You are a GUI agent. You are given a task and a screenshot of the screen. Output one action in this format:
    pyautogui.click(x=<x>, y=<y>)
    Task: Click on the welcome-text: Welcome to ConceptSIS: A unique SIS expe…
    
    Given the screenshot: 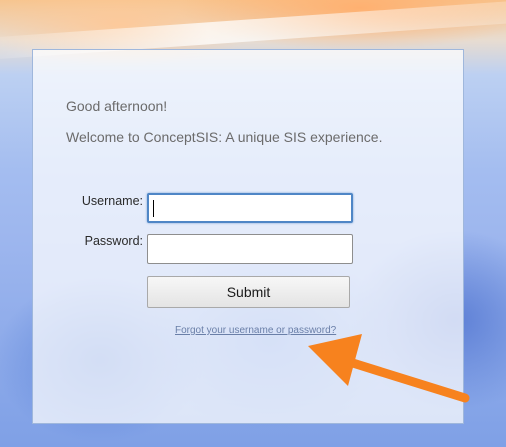 What is the action you would take?
    pyautogui.click(x=224, y=137)
    